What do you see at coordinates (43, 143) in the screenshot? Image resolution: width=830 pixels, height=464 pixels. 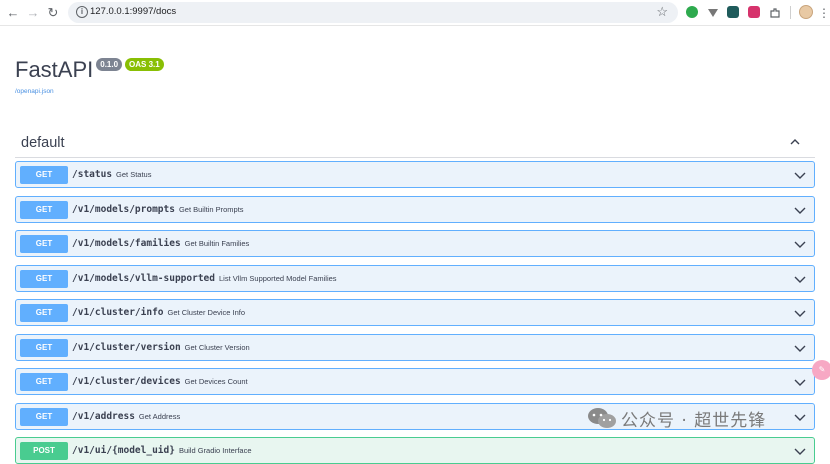 I see `section-title: default` at bounding box center [43, 143].